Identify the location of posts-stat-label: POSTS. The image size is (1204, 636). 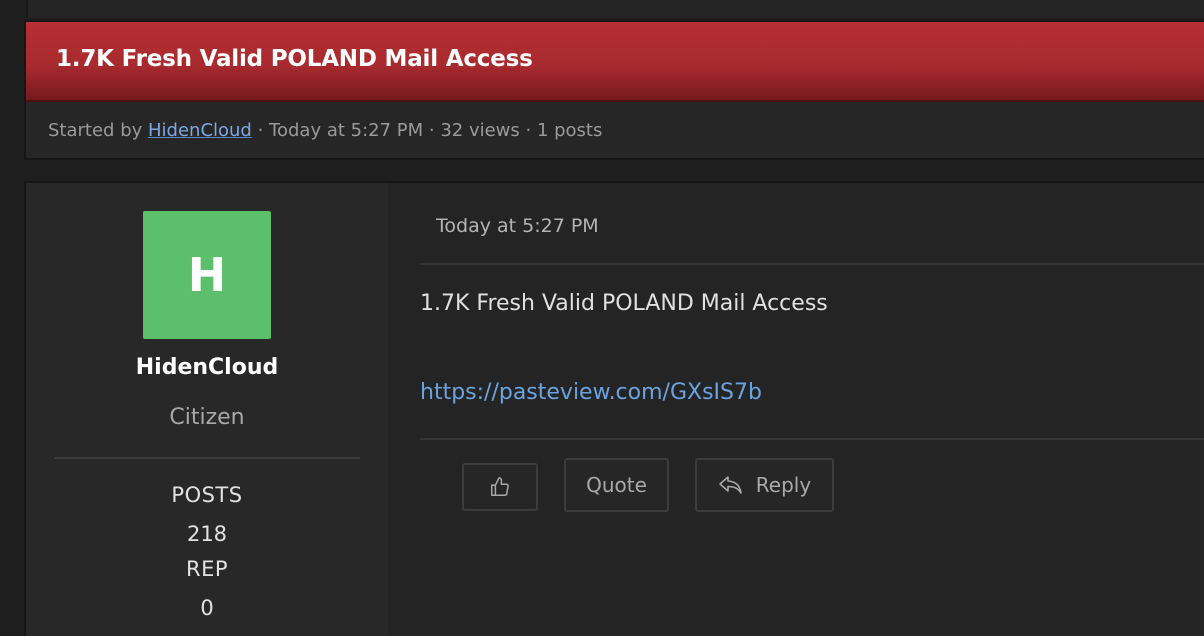
(207, 495).